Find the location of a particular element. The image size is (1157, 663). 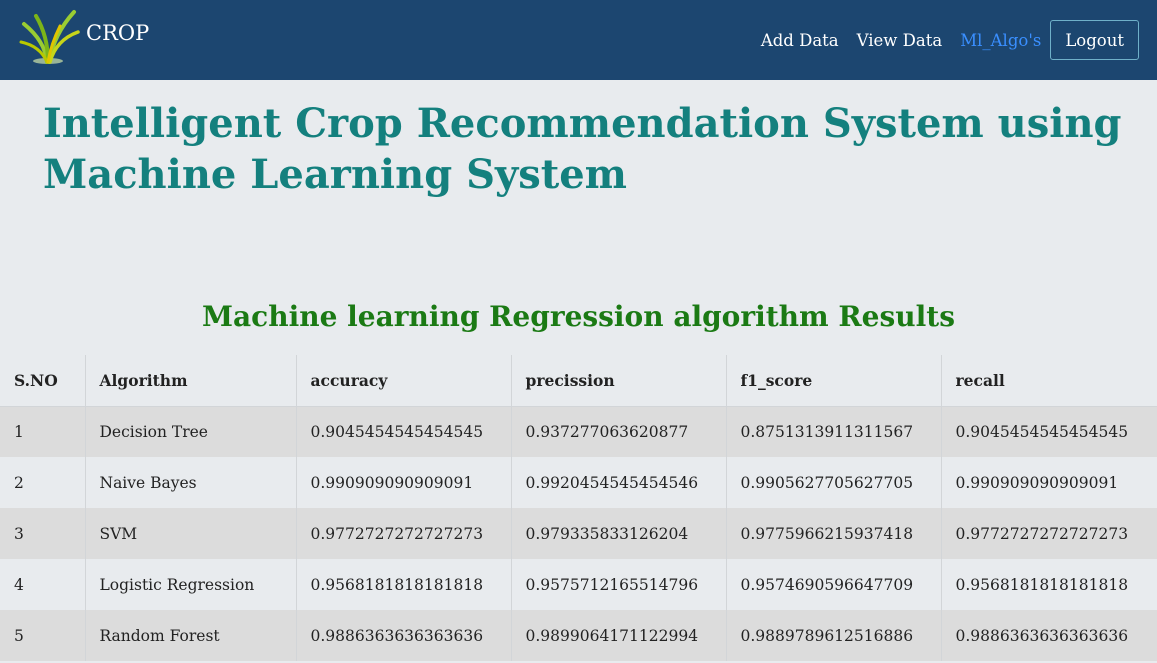

cell-algorithm: SVM is located at coordinates (190, 533).